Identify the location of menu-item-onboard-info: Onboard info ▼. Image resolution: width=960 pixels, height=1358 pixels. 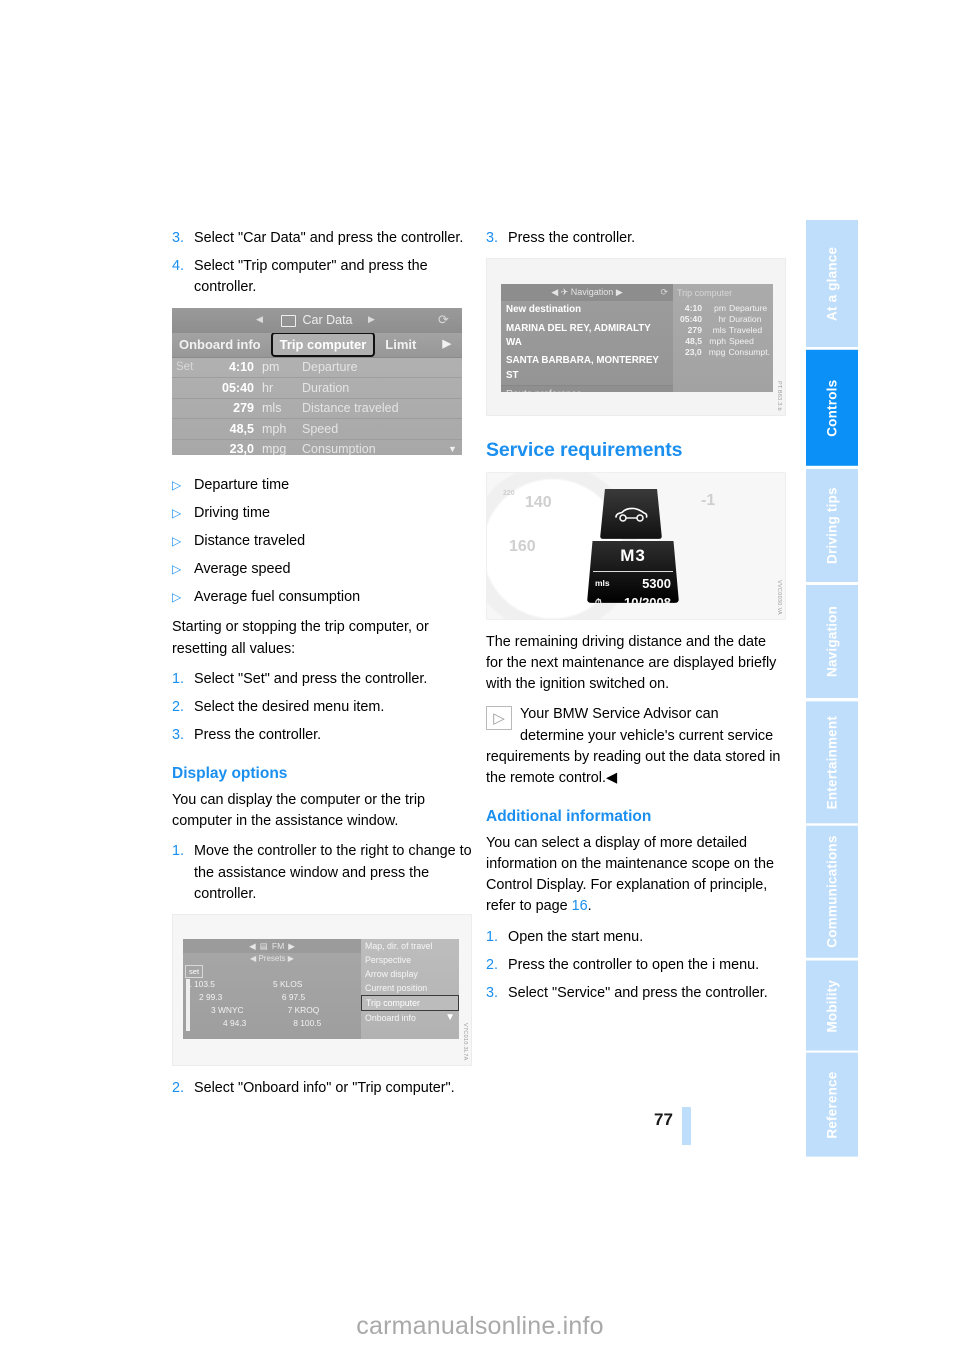
(410, 1018).